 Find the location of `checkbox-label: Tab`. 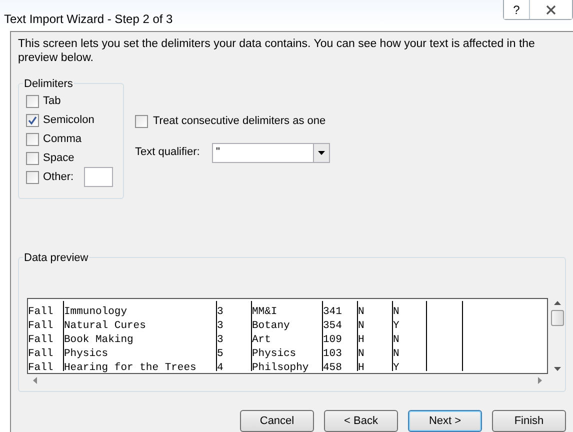

checkbox-label: Tab is located at coordinates (52, 101).